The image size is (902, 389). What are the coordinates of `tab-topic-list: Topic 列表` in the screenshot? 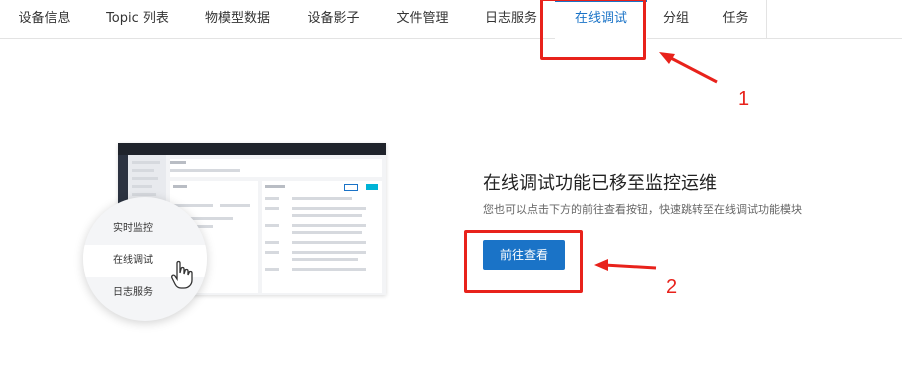 It's located at (138, 19).